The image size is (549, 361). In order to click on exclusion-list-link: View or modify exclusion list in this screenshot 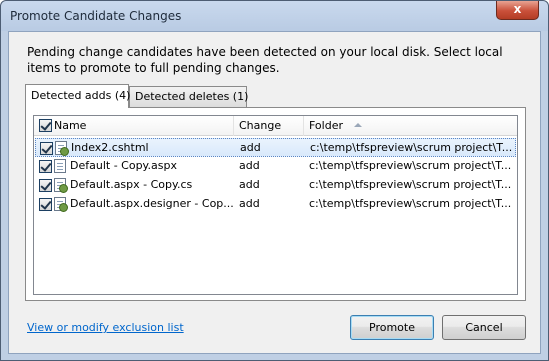, I will do `click(105, 327)`.